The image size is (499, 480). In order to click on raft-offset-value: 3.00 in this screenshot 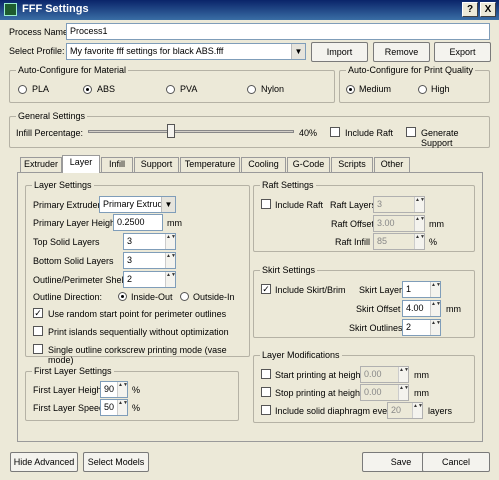, I will do `click(386, 223)`.